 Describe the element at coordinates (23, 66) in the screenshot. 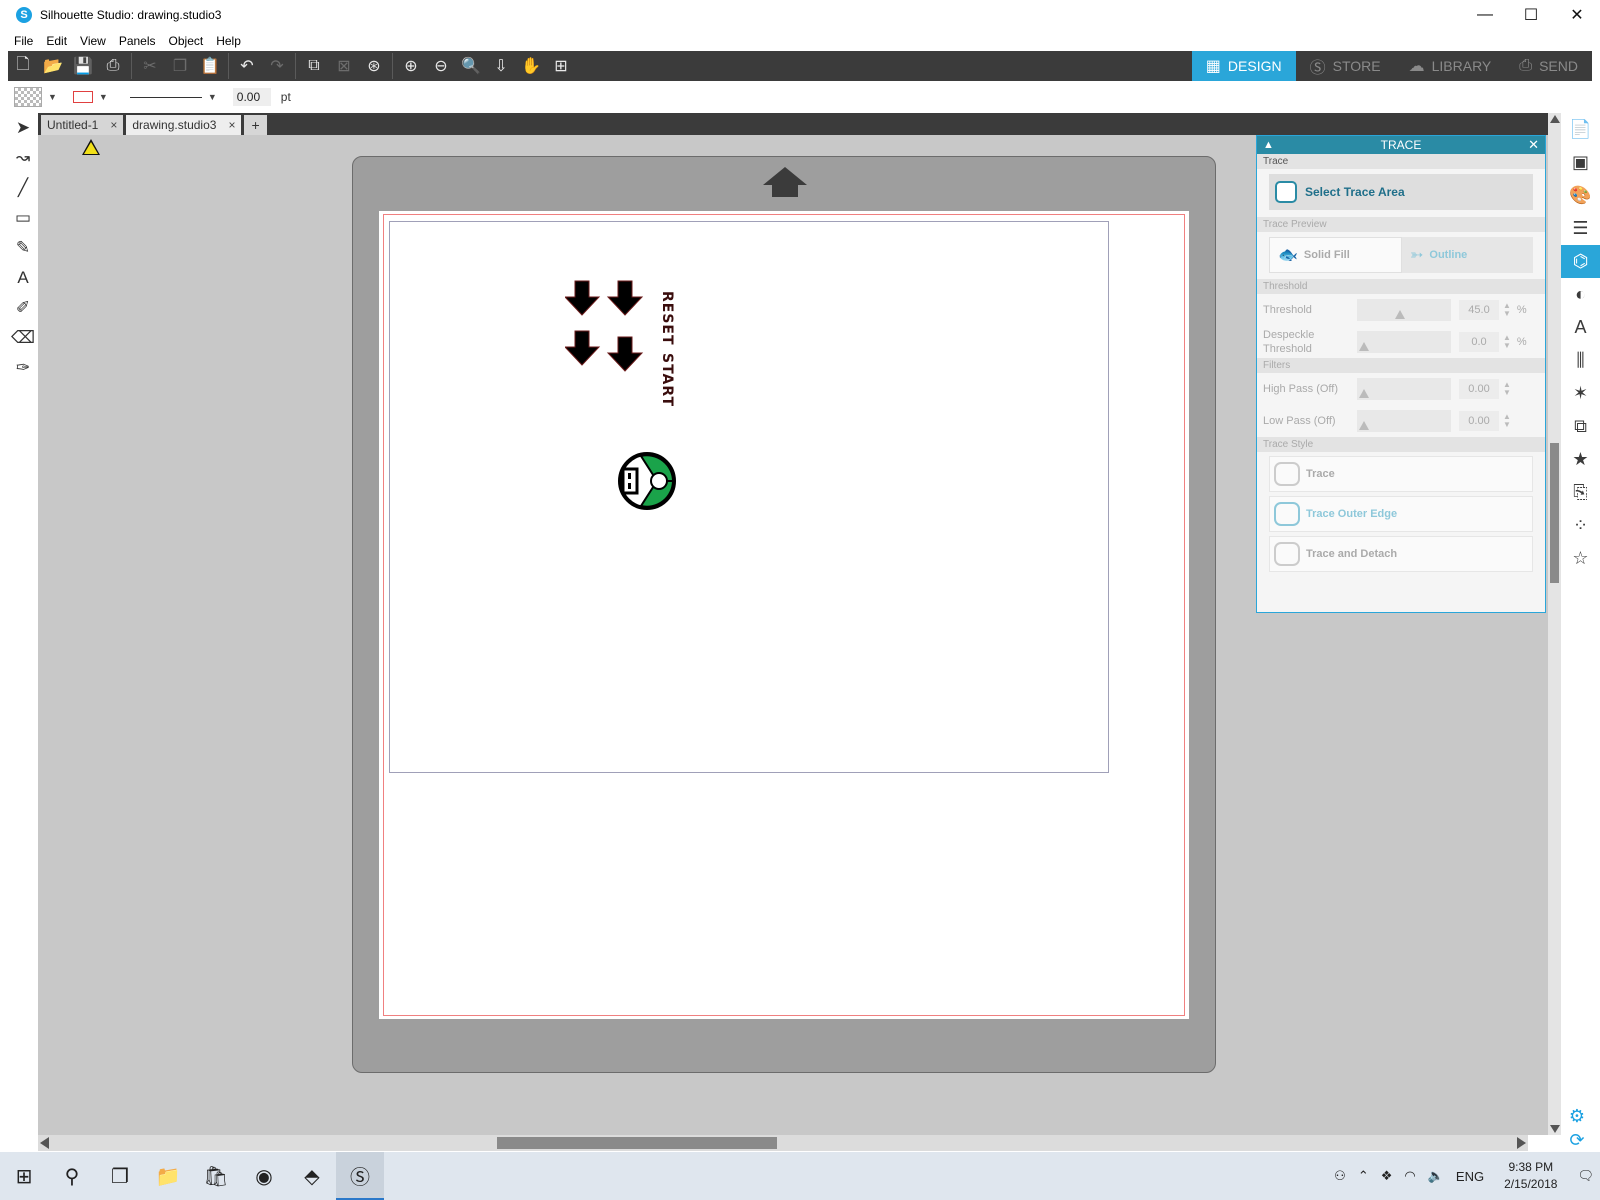

I see `new-document-icon: 🗋` at that location.